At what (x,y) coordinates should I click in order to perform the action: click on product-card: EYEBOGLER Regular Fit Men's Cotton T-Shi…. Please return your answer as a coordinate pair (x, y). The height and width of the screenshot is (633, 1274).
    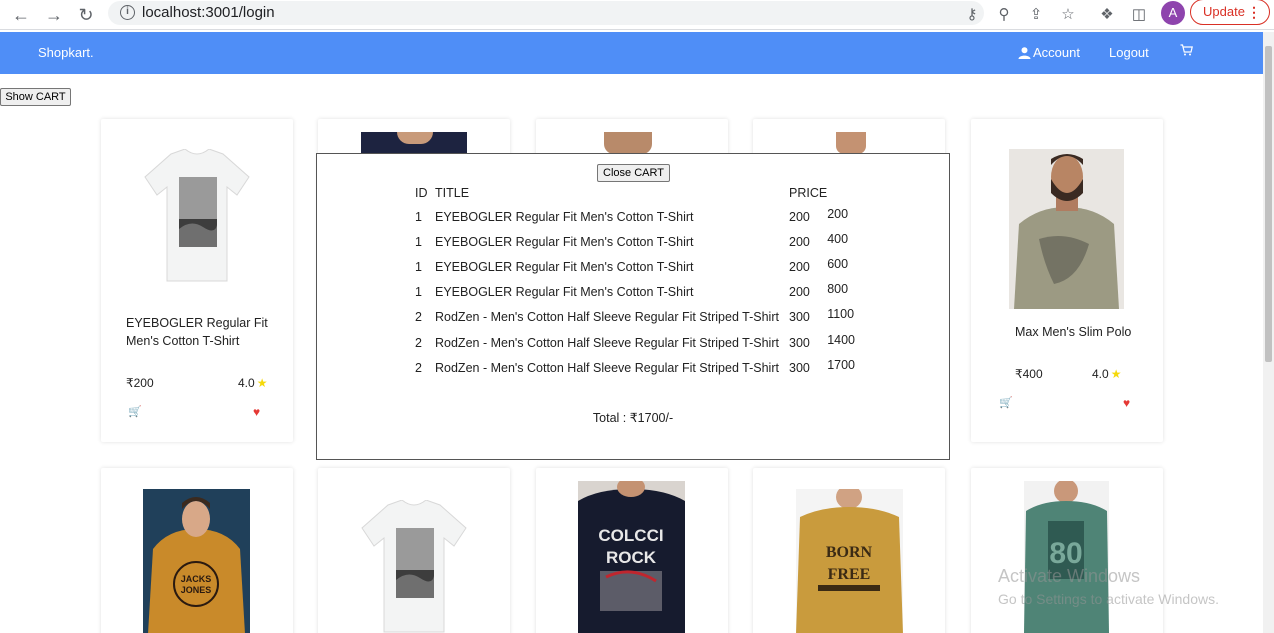
    Looking at the image, I should click on (197, 280).